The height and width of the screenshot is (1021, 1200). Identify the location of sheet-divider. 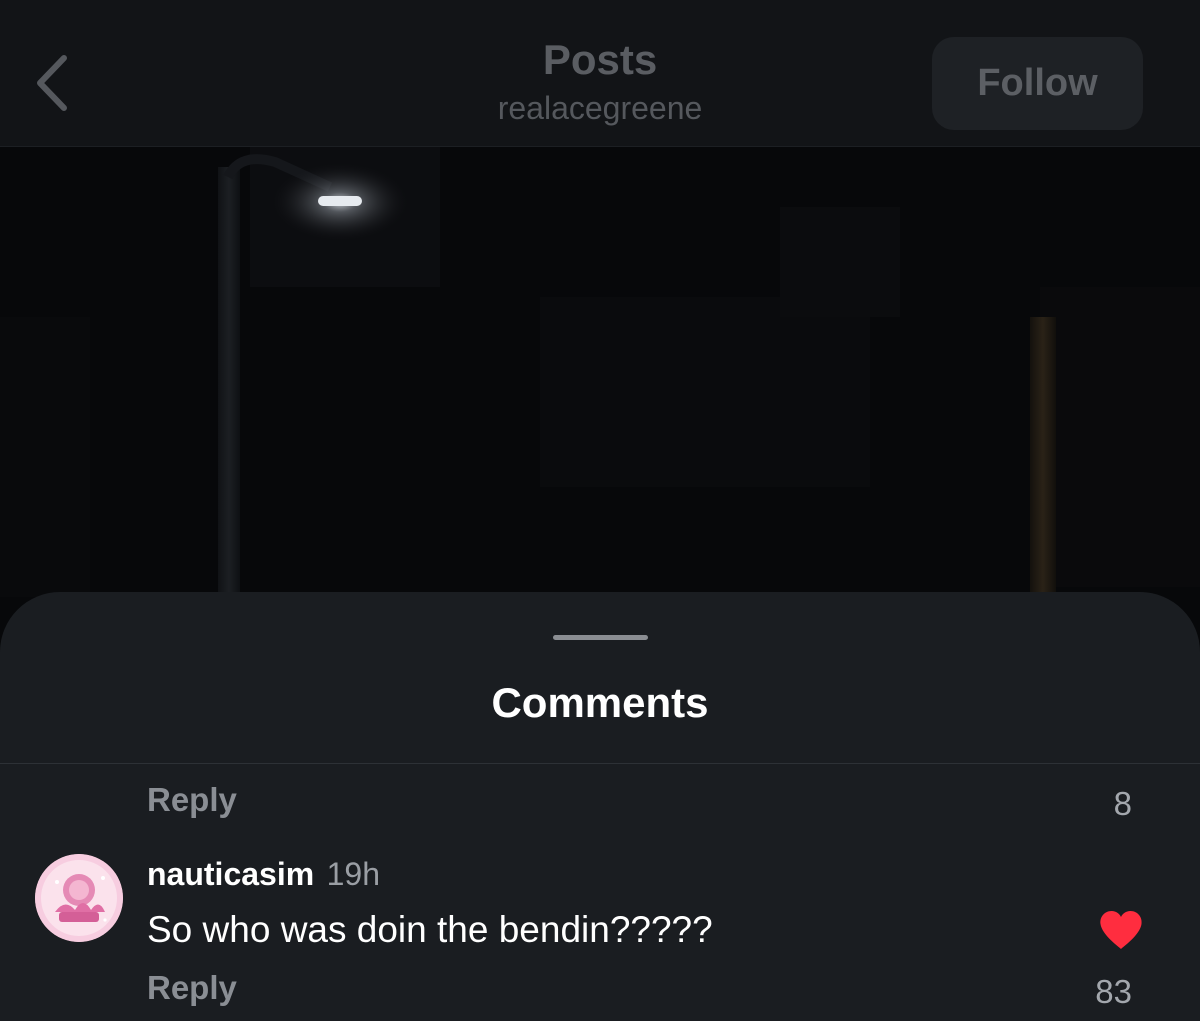
(600, 763).